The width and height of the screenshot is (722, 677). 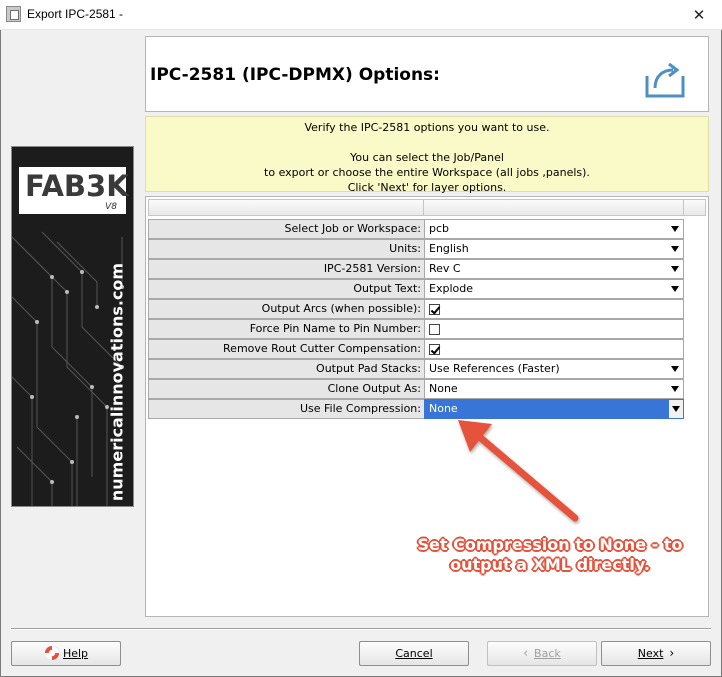 I want to click on next-label: Next, so click(x=650, y=653).